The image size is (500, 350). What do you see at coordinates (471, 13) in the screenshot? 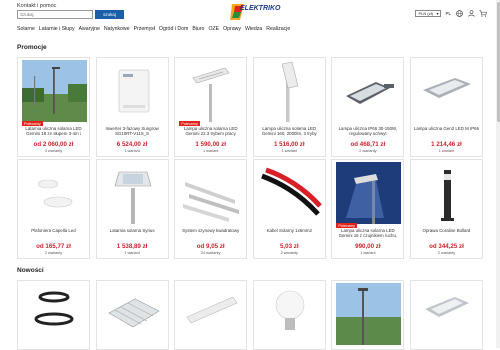
I see `user-icon` at bounding box center [471, 13].